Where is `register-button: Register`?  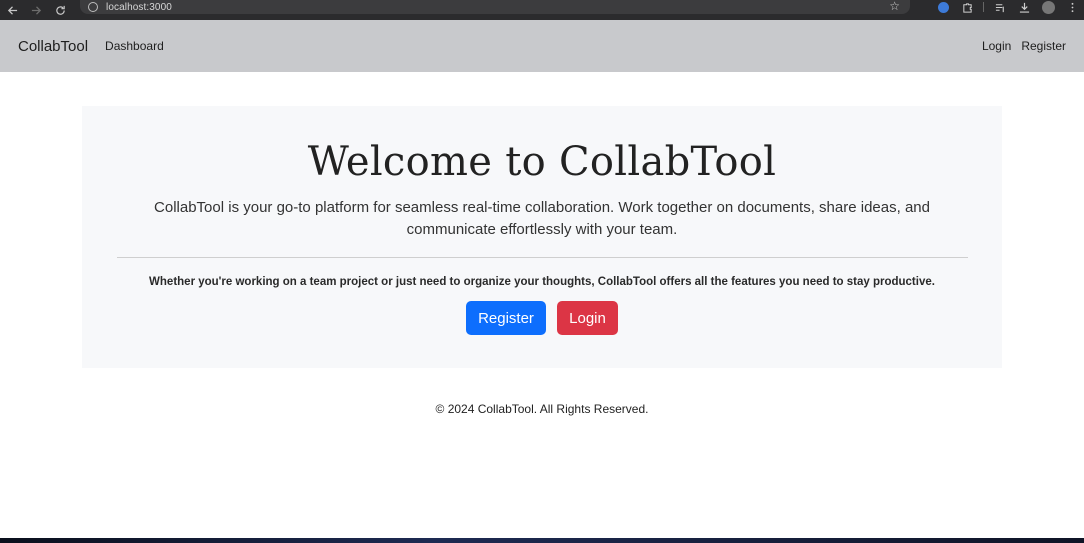
register-button: Register is located at coordinates (506, 318).